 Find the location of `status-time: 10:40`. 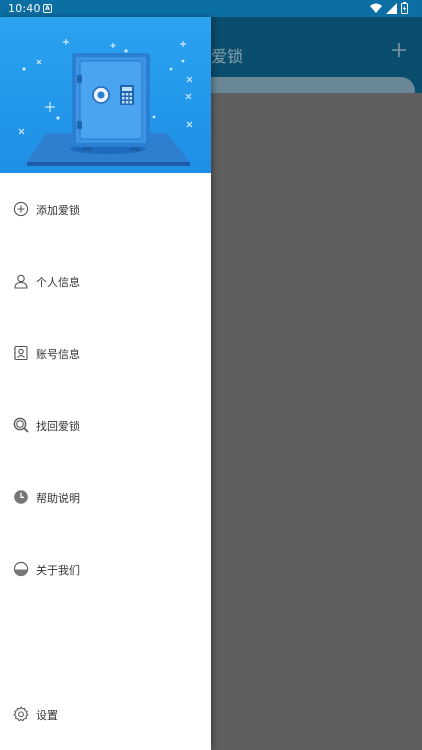

status-time: 10:40 is located at coordinates (24, 8).